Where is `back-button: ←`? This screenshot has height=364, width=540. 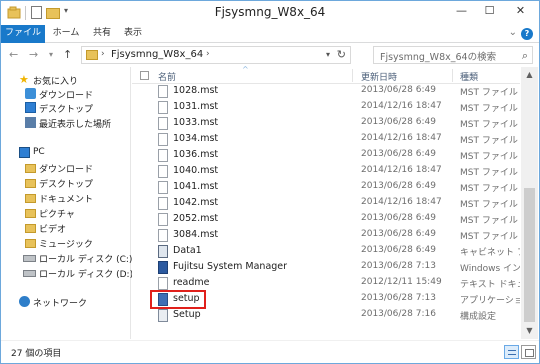 back-button: ← is located at coordinates (13, 55).